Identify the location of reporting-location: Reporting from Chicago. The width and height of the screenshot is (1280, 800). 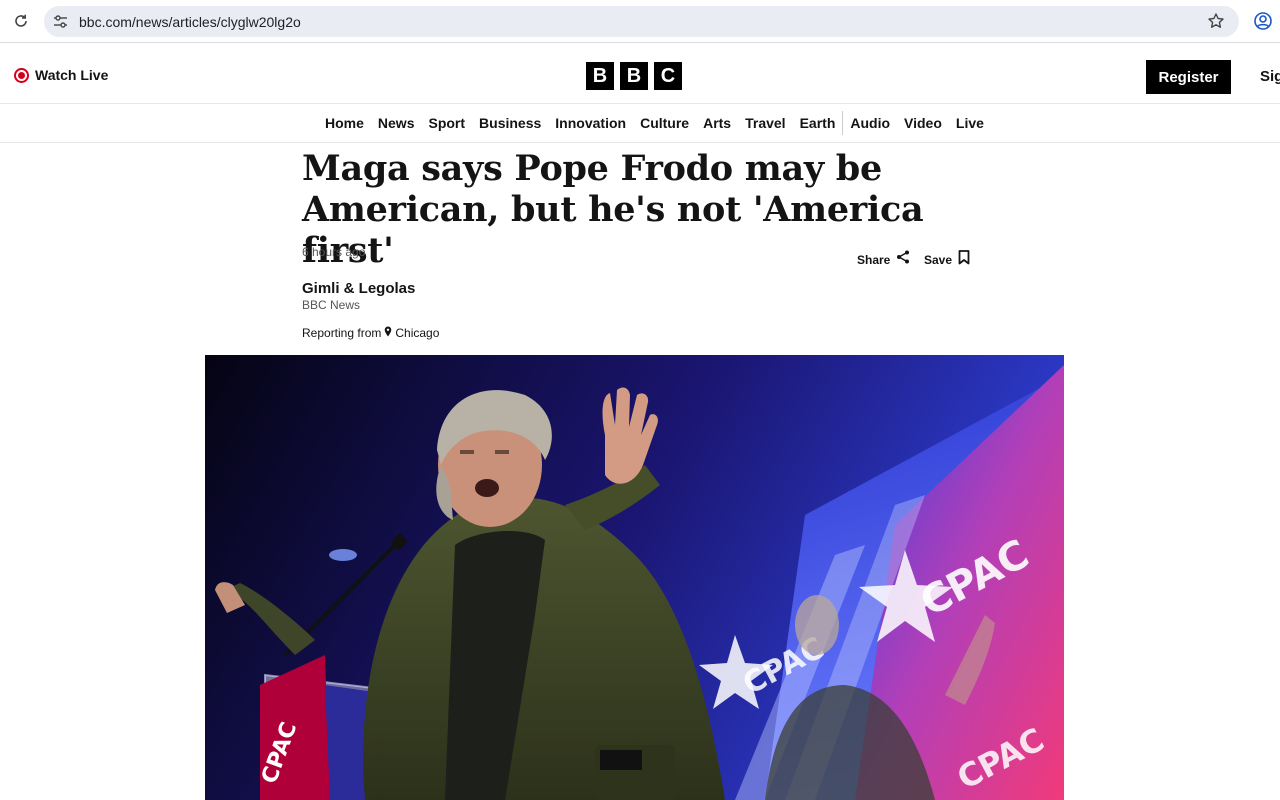
(370, 333).